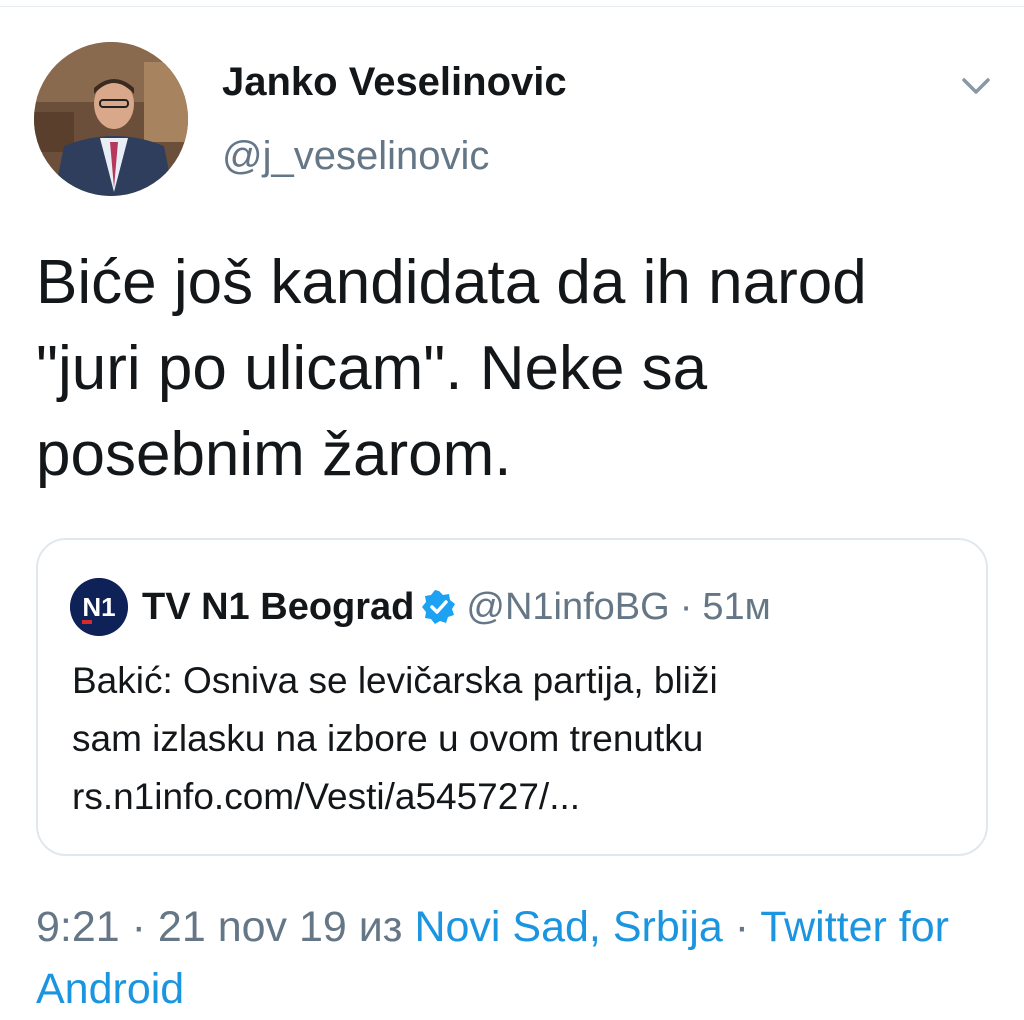  I want to click on n1-logo-avatar: N1, so click(99, 607).